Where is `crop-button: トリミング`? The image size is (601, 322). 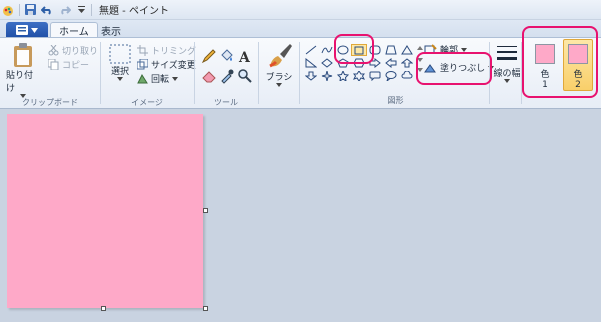
crop-button: トリミング is located at coordinates (166, 50).